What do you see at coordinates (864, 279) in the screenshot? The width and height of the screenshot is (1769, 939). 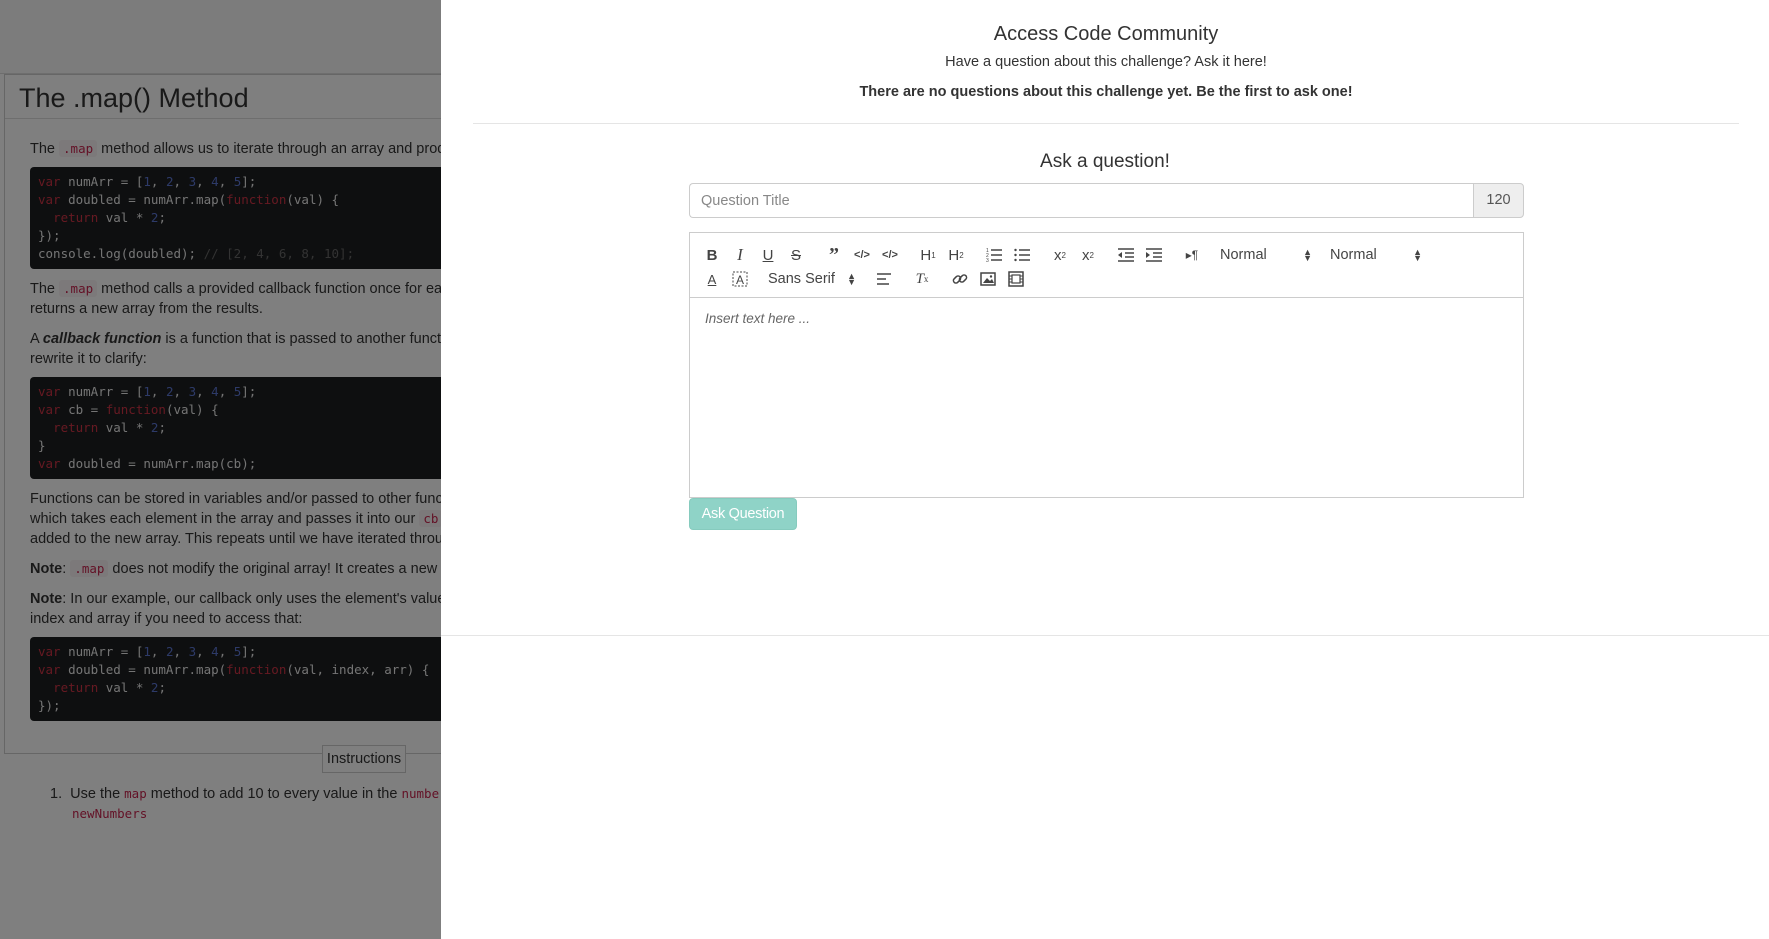 I see `toolbar-row: A A Sans Serif ▲ ▼ Tx` at bounding box center [864, 279].